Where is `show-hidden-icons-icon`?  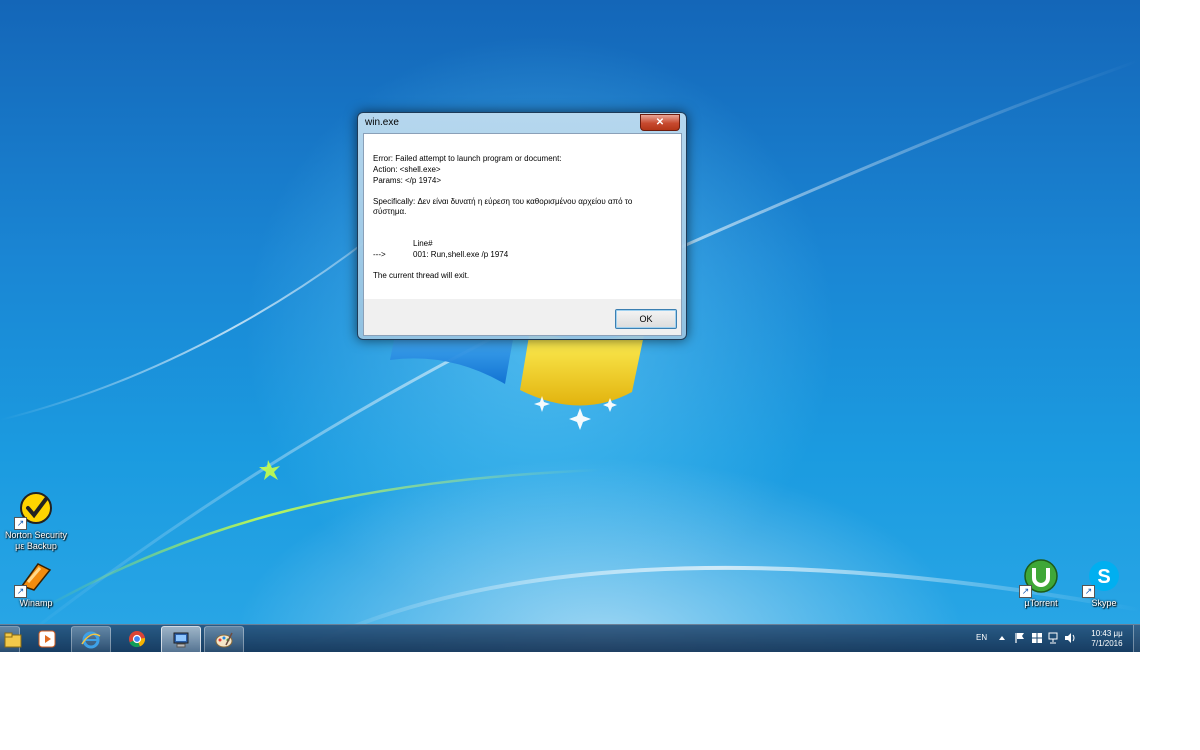 show-hidden-icons-icon is located at coordinates (1002, 638).